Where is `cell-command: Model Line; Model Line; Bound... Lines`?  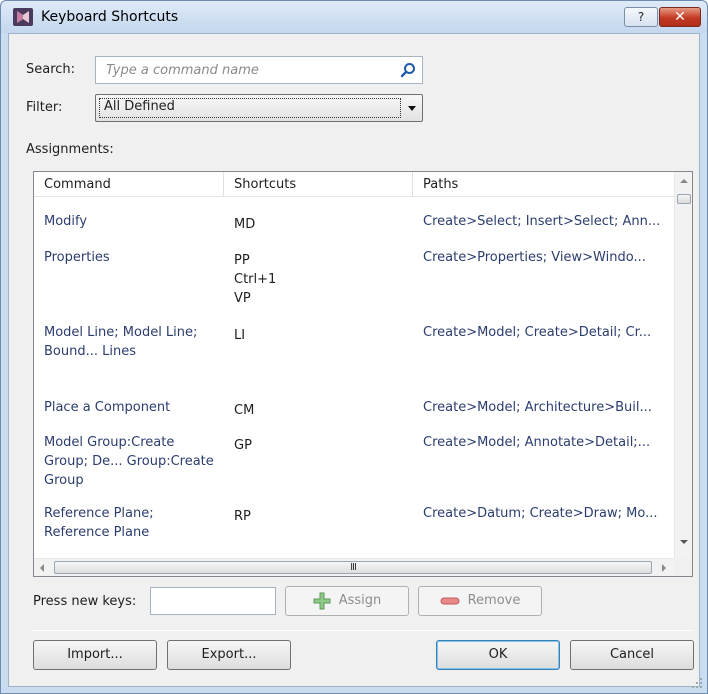
cell-command: Model Line; Model Line; Bound... Lines is located at coordinates (121, 342).